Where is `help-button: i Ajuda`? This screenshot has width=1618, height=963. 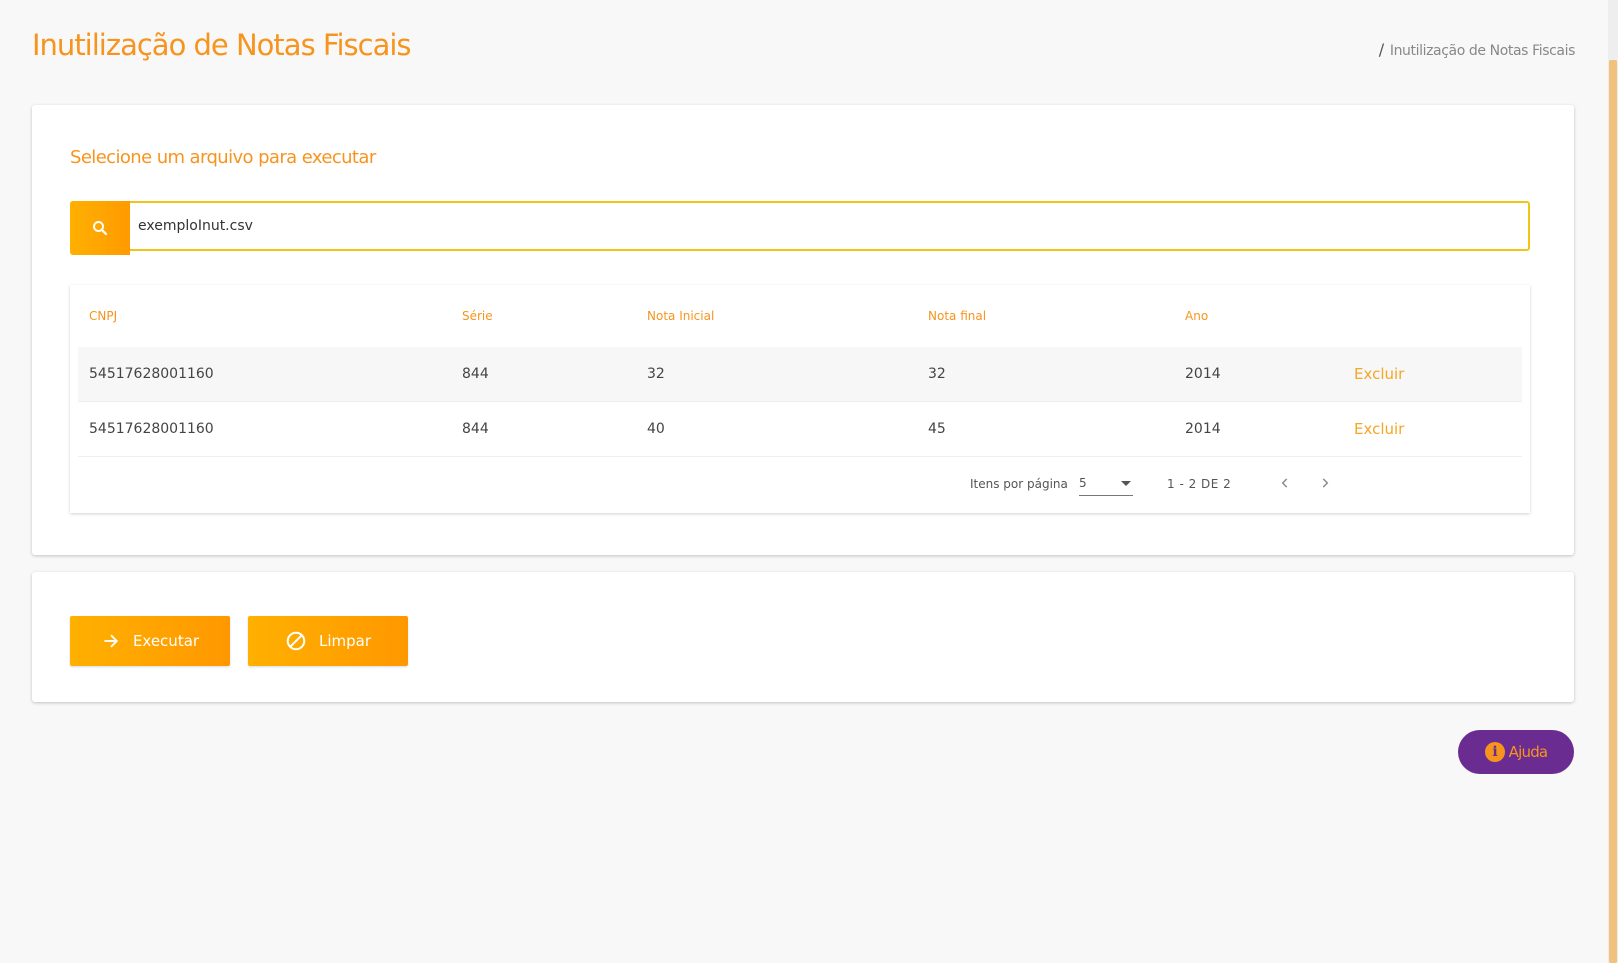 help-button: i Ajuda is located at coordinates (1516, 752).